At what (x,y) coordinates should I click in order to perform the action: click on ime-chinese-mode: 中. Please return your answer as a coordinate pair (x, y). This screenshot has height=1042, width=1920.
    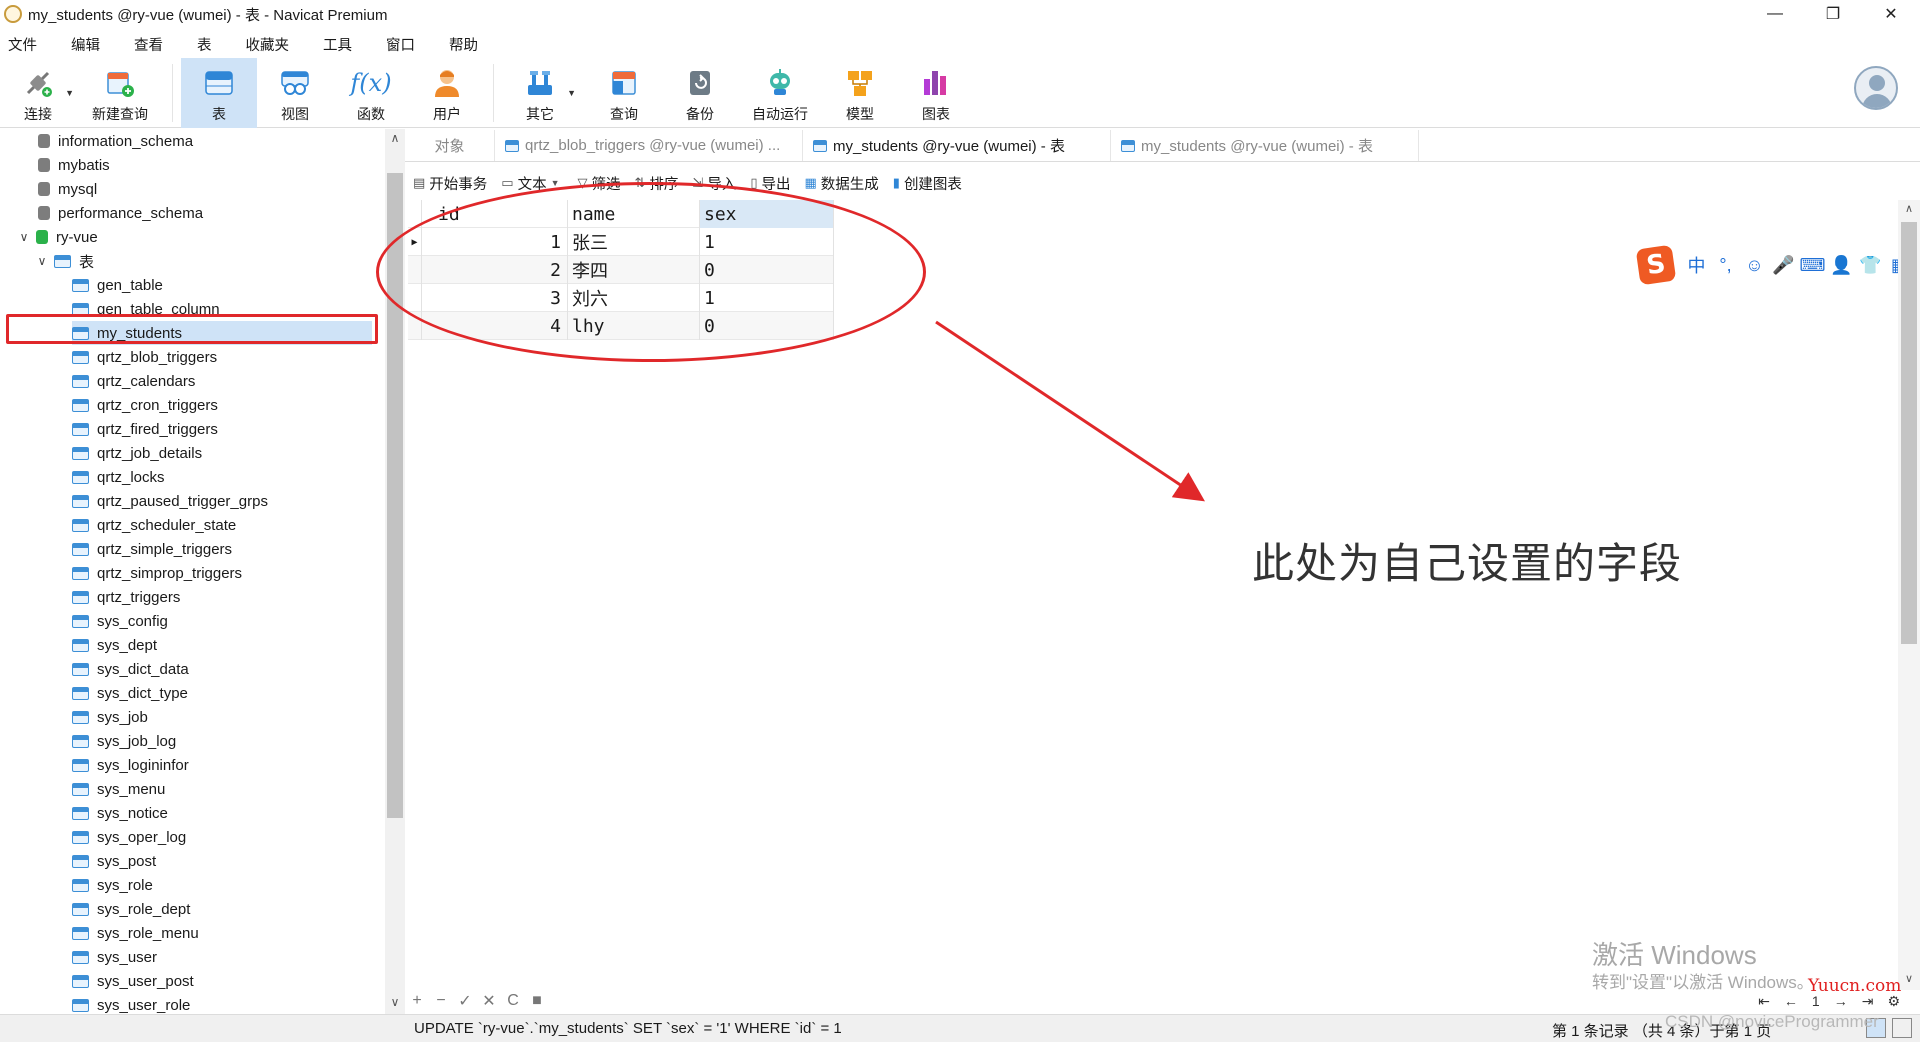
    Looking at the image, I should click on (1696, 265).